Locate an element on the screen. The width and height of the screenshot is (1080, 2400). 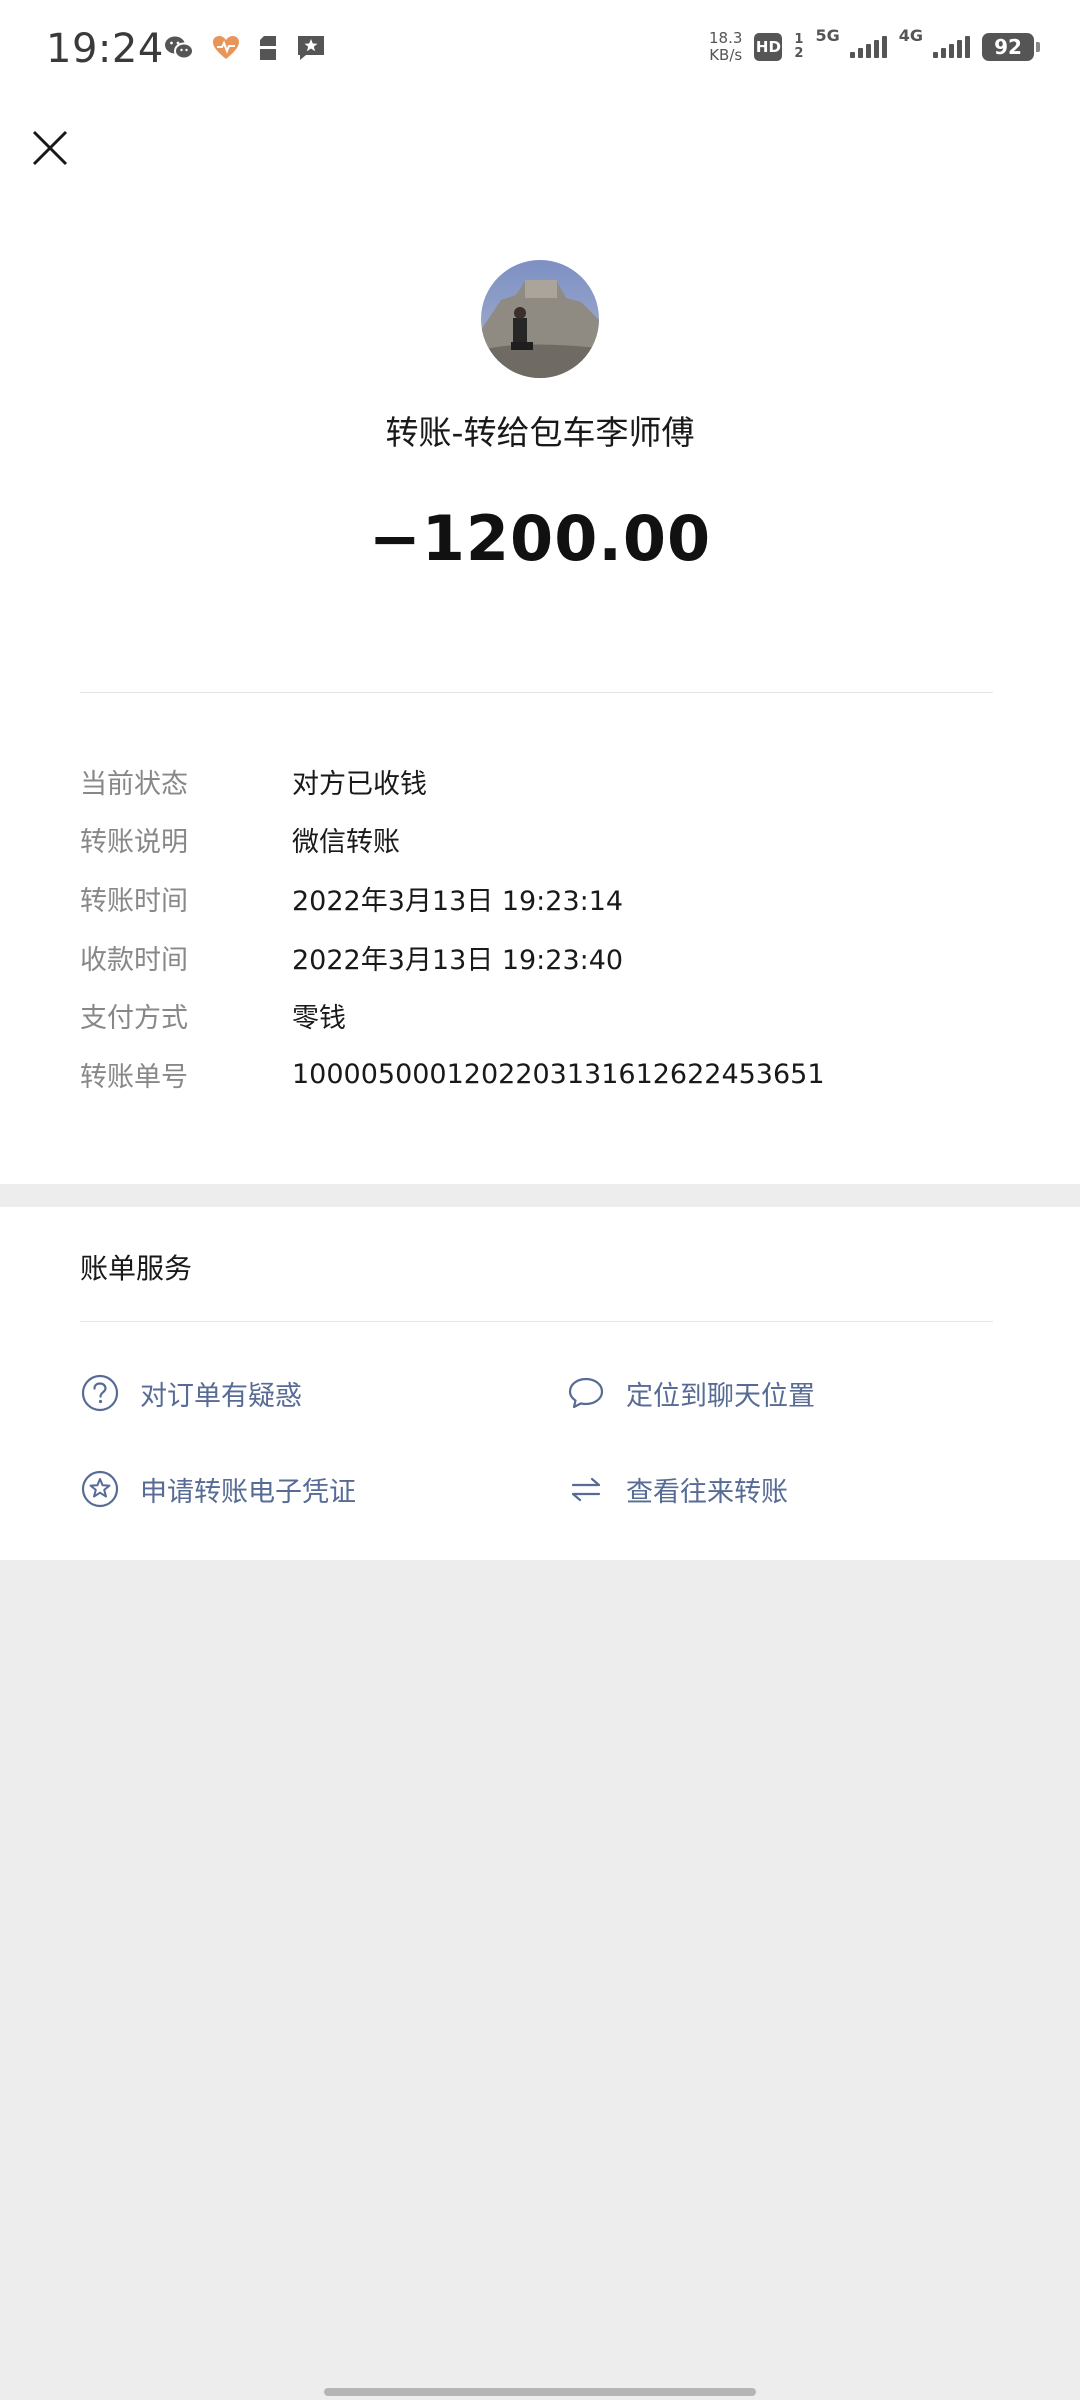
locate-chat-button: 定位到聊天位置 is located at coordinates (690, 1393).